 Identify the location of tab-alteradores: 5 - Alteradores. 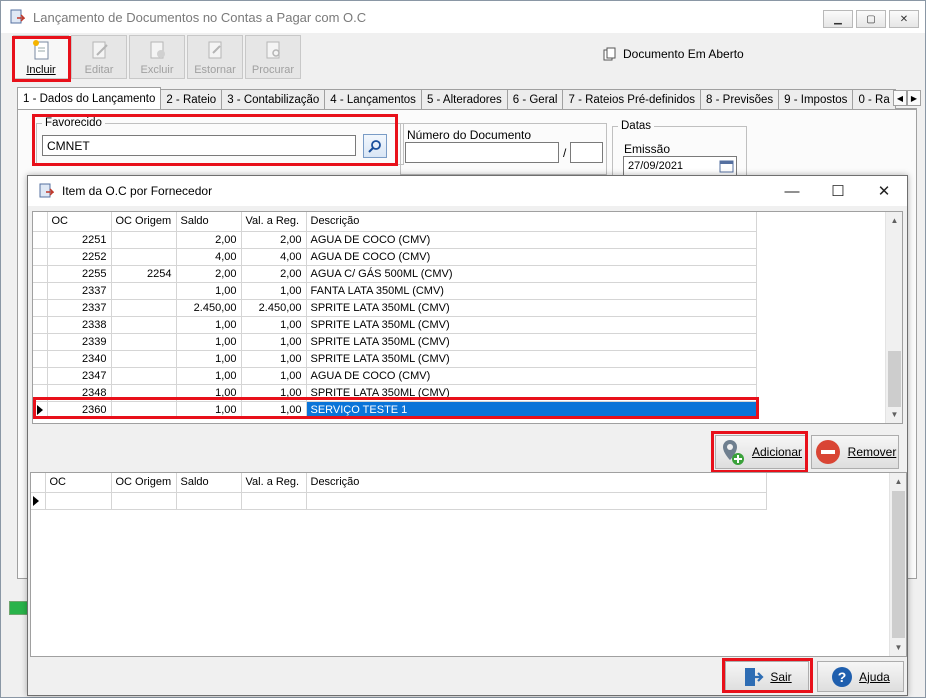
(464, 99).